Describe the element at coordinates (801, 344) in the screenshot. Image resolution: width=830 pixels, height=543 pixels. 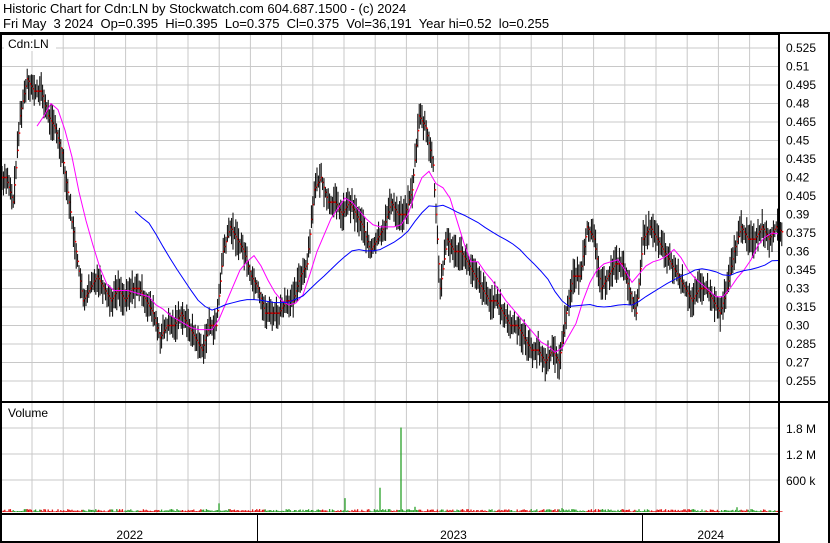
I see `price-tick-label: 0.285` at that location.